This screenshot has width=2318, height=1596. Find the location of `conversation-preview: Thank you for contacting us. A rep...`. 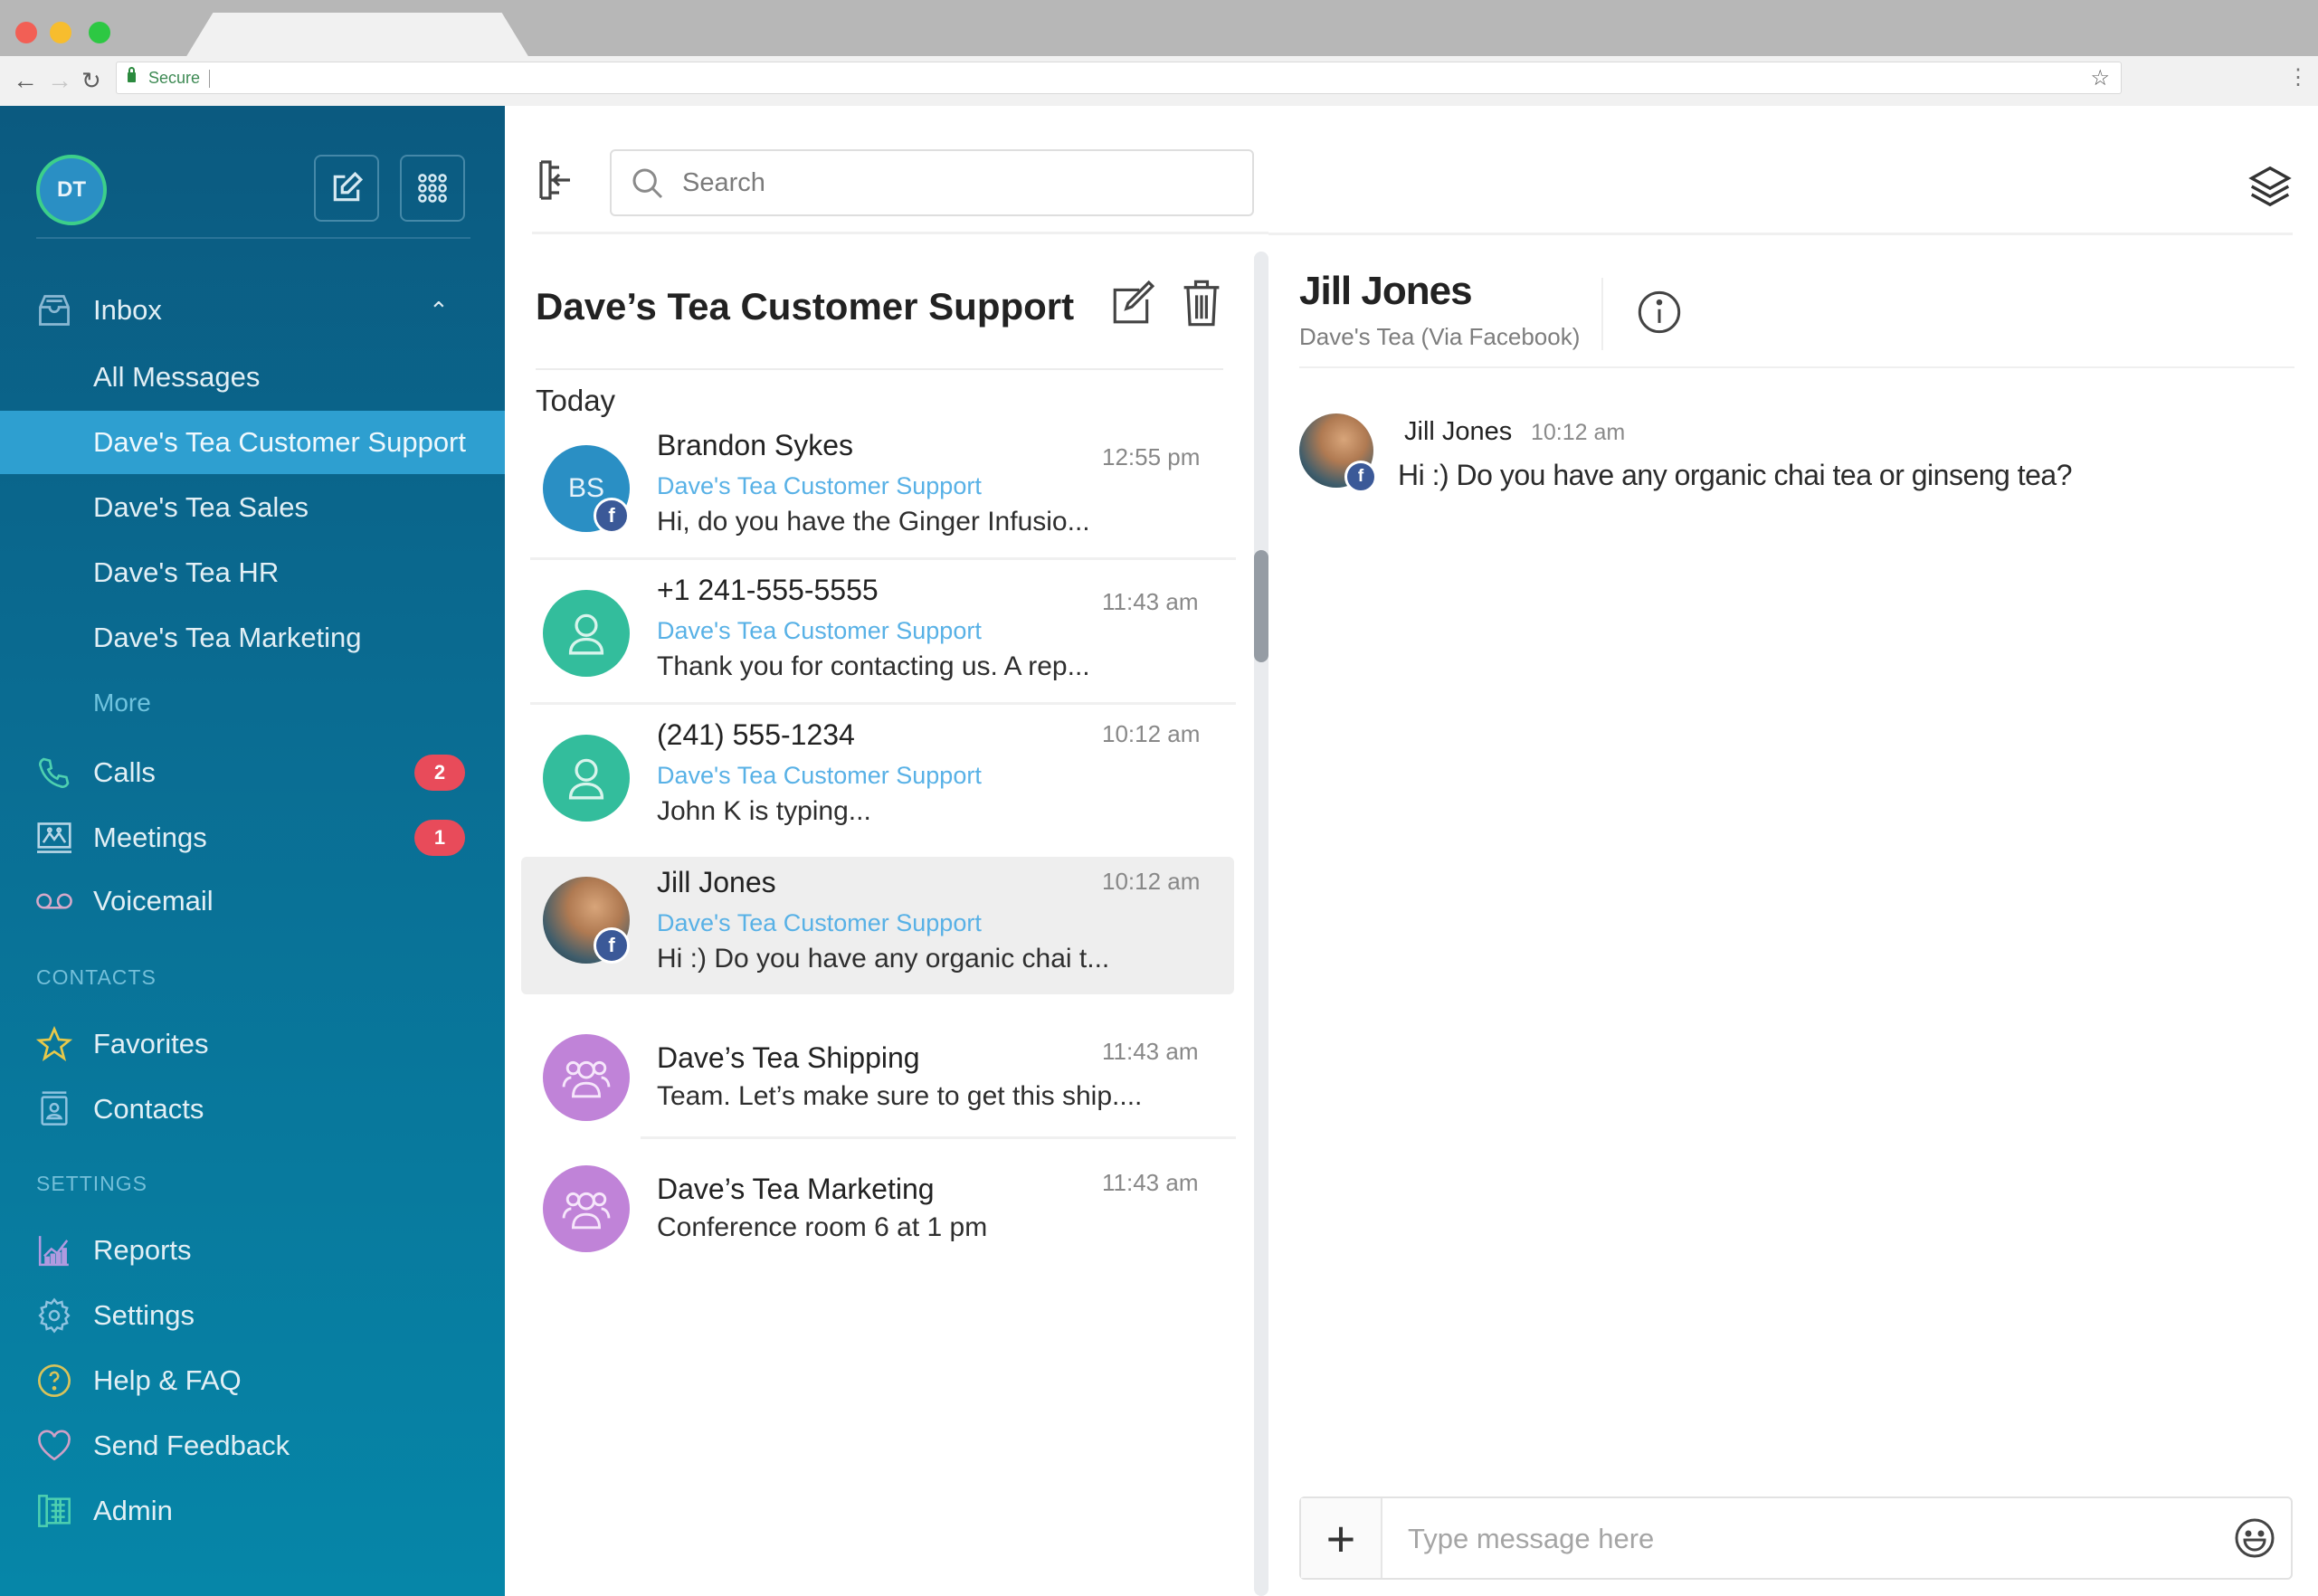

conversation-preview: Thank you for contacting us. A rep... is located at coordinates (874, 666).